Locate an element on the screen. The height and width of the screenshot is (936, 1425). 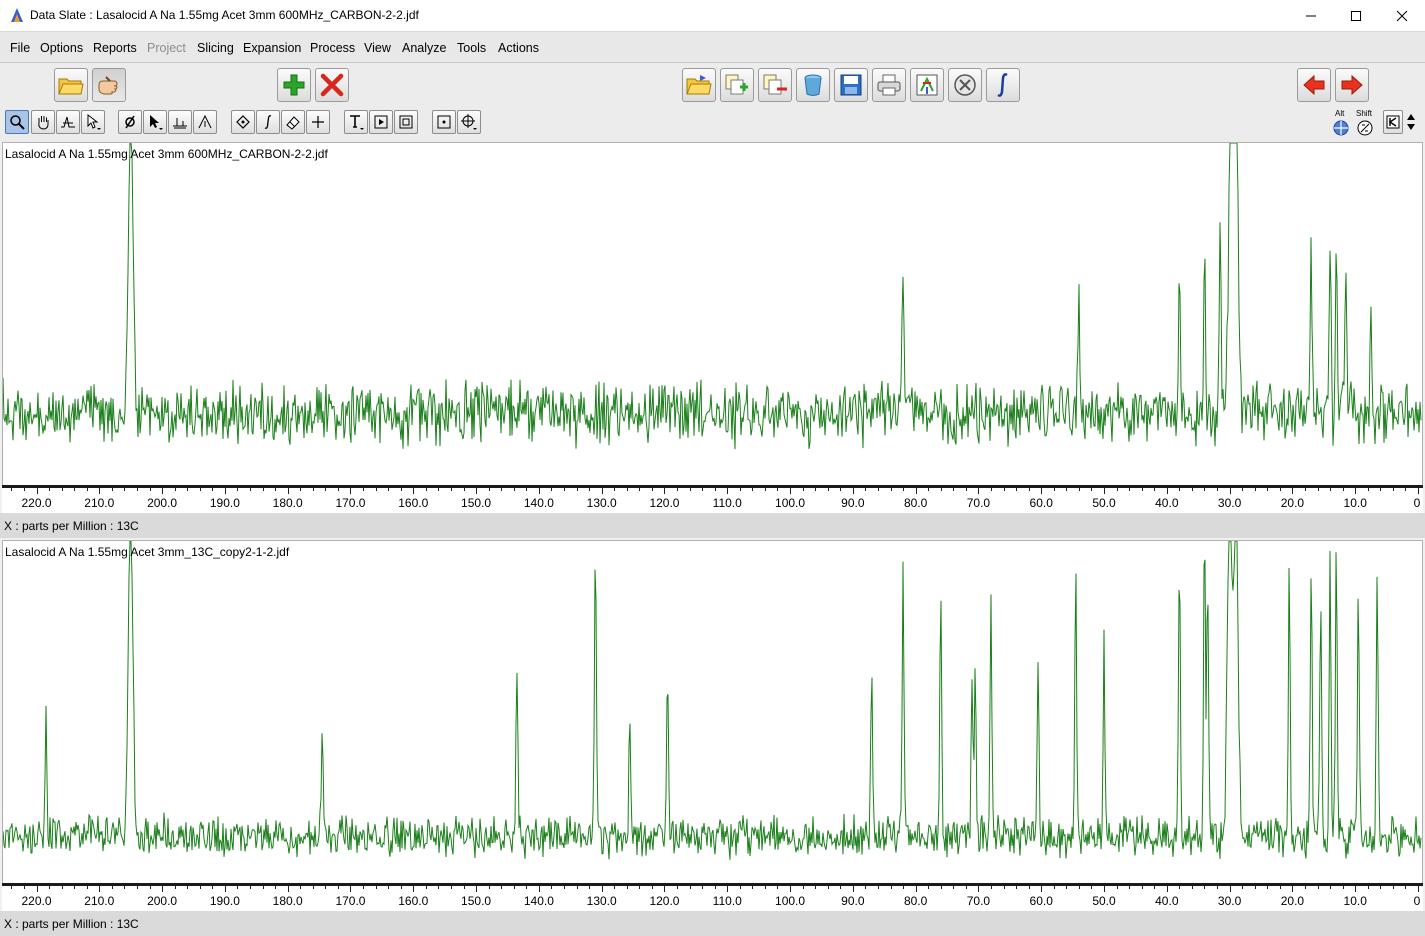
crosshair-tool is located at coordinates (318, 122).